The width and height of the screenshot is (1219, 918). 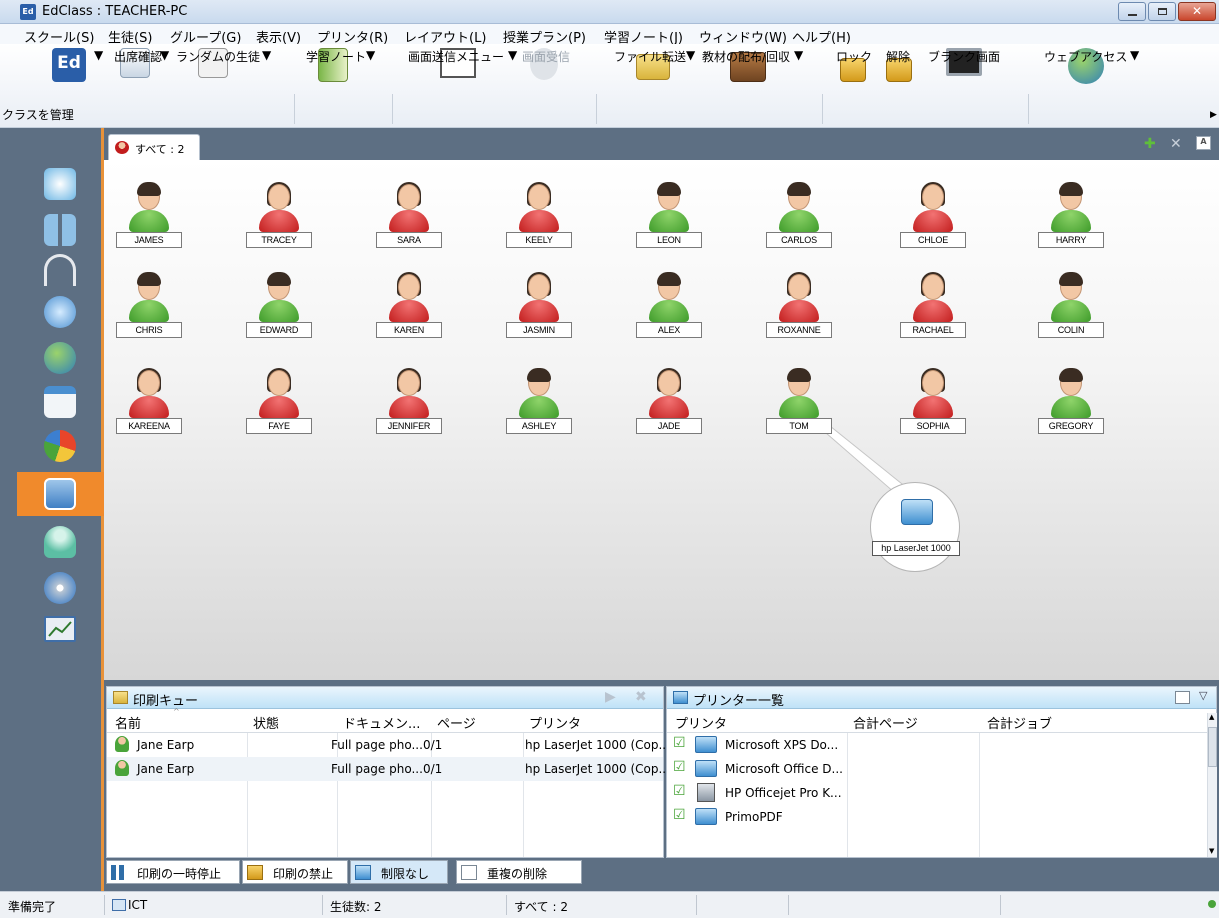 I want to click on remove-duplicates-button: 重複の削除, so click(x=519, y=872).